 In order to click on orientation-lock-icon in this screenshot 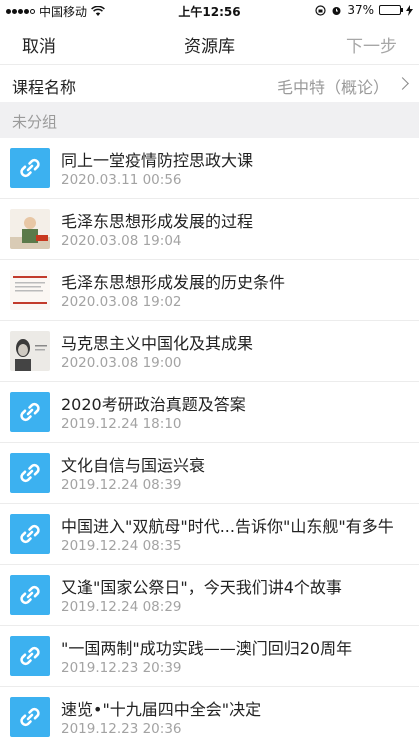, I will do `click(320, 10)`.